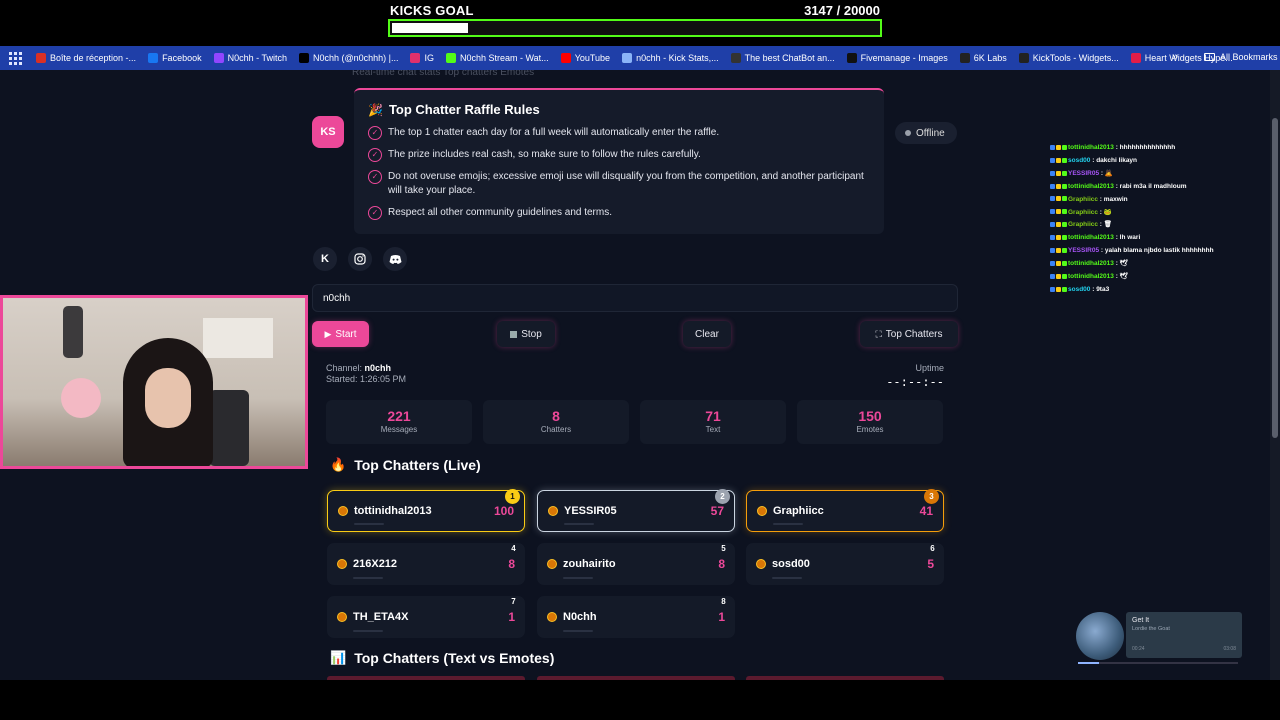 This screenshot has width=1280, height=720. I want to click on bookmark-item: Facebook, so click(175, 58).